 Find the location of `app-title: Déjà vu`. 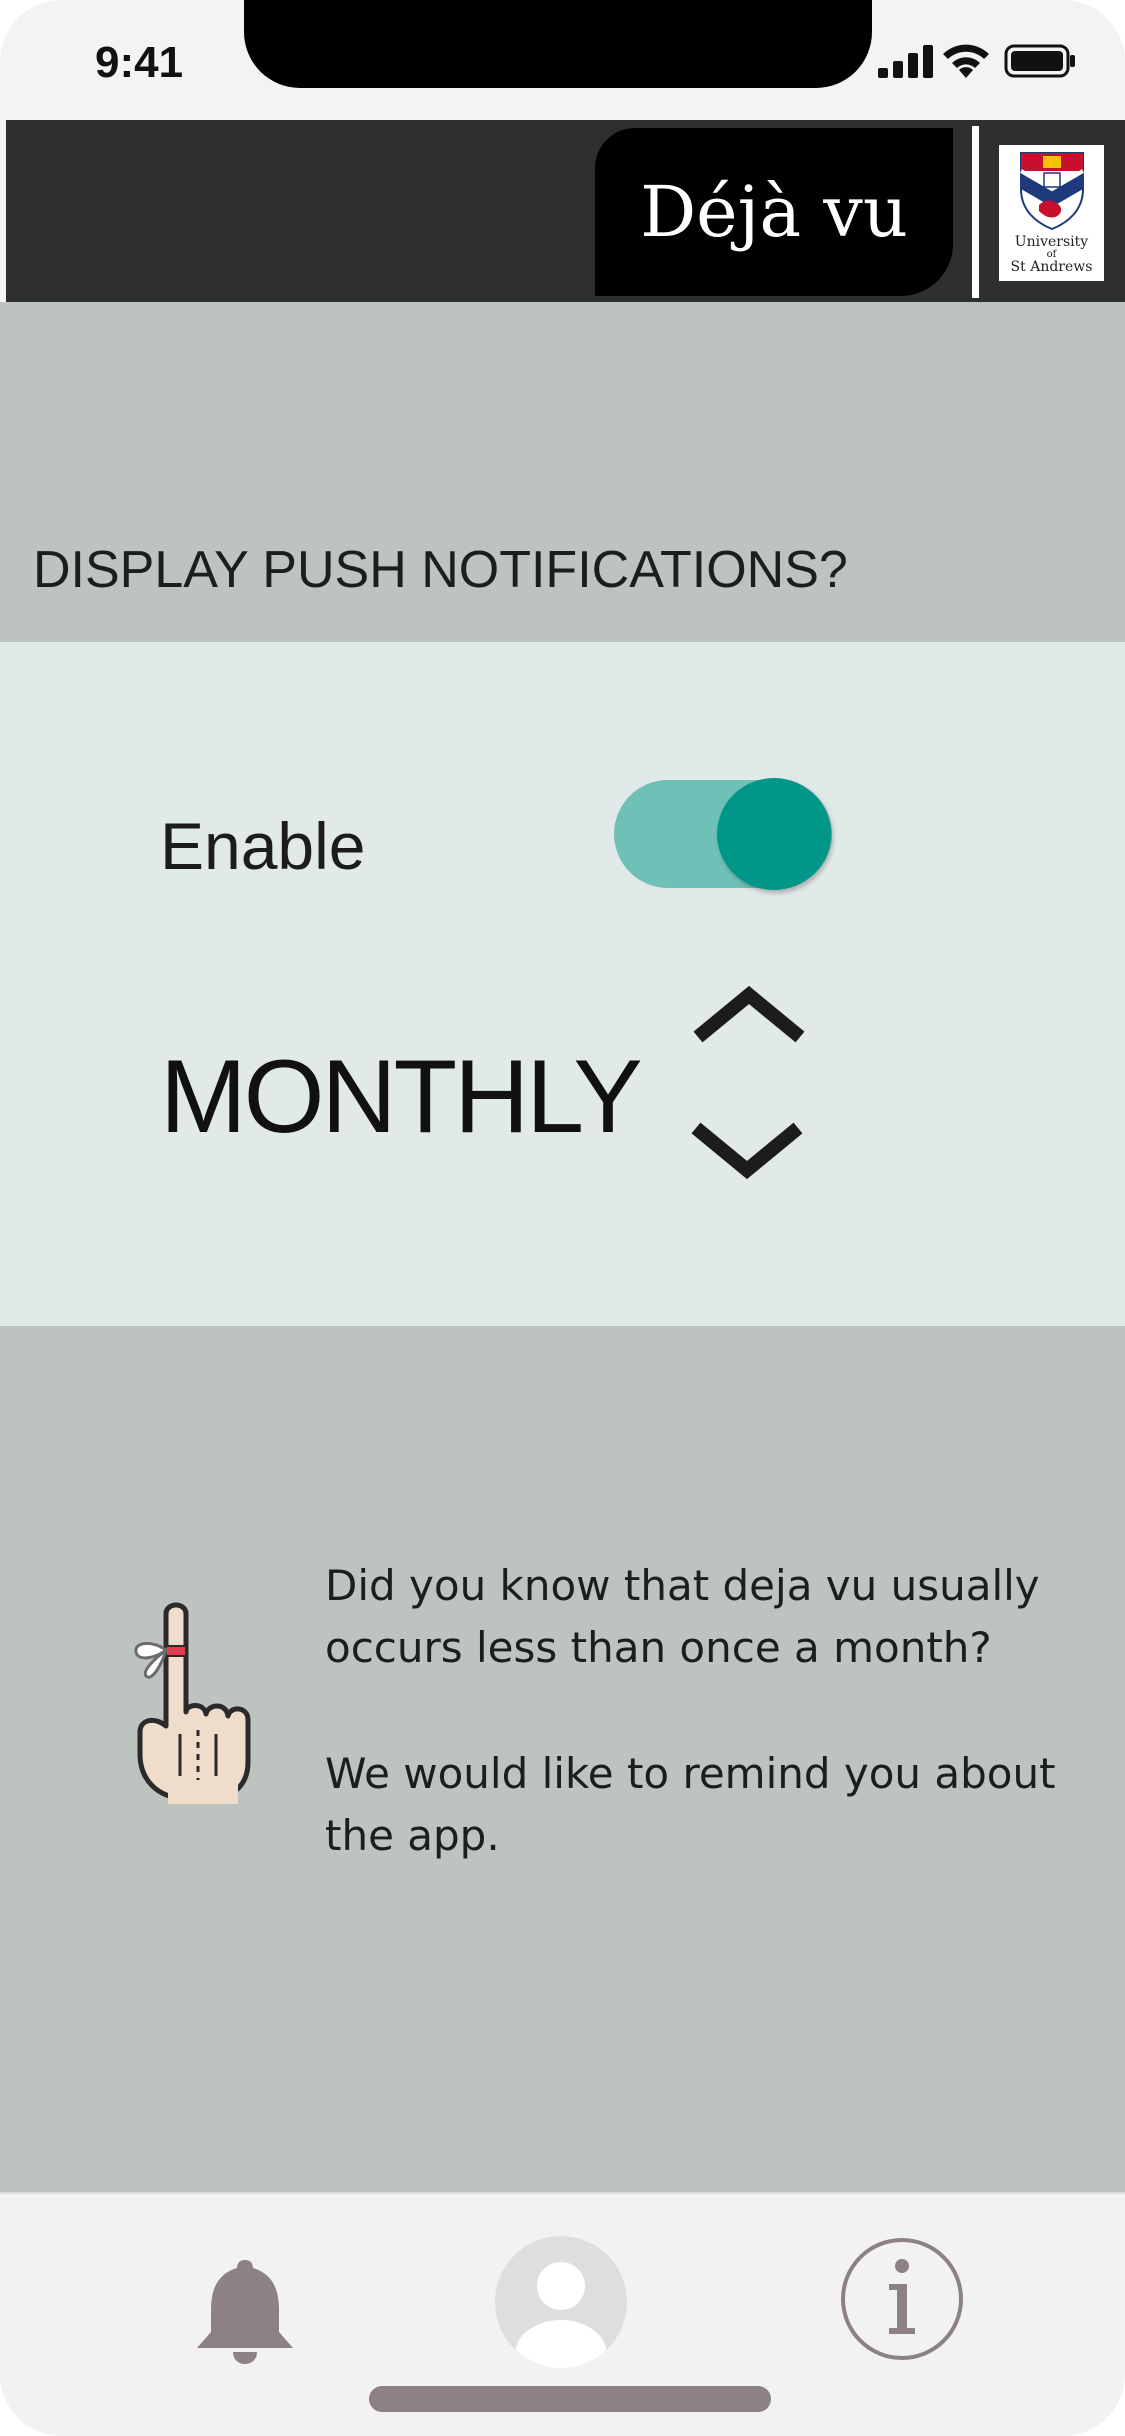

app-title: Déjà vu is located at coordinates (774, 212).